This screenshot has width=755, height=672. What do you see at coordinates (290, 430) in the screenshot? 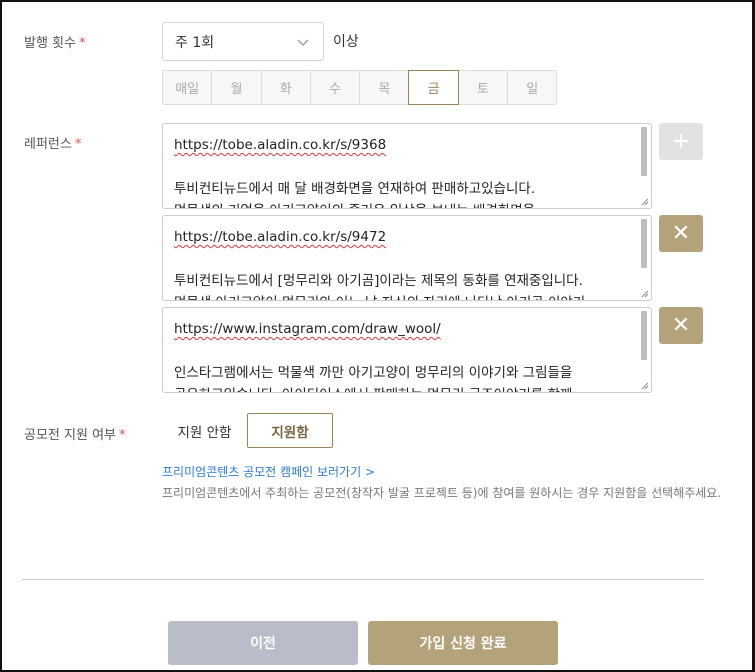
I see `contest-option-yes: 지원함` at bounding box center [290, 430].